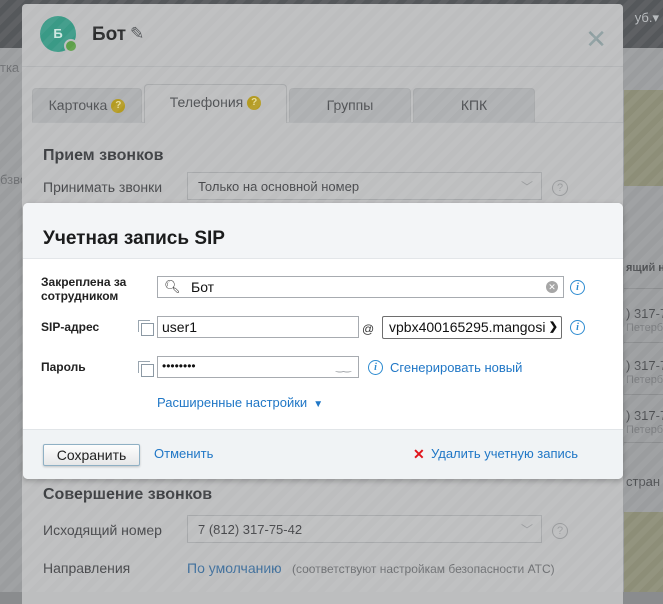 The image size is (663, 604). What do you see at coordinates (203, 287) in the screenshot?
I see `assigned-employee-value: Бот` at bounding box center [203, 287].